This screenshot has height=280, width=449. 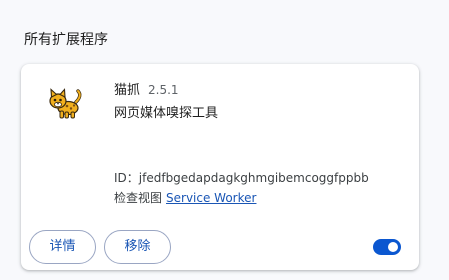 I want to click on service-worker-link: Service Worker, so click(x=211, y=198).